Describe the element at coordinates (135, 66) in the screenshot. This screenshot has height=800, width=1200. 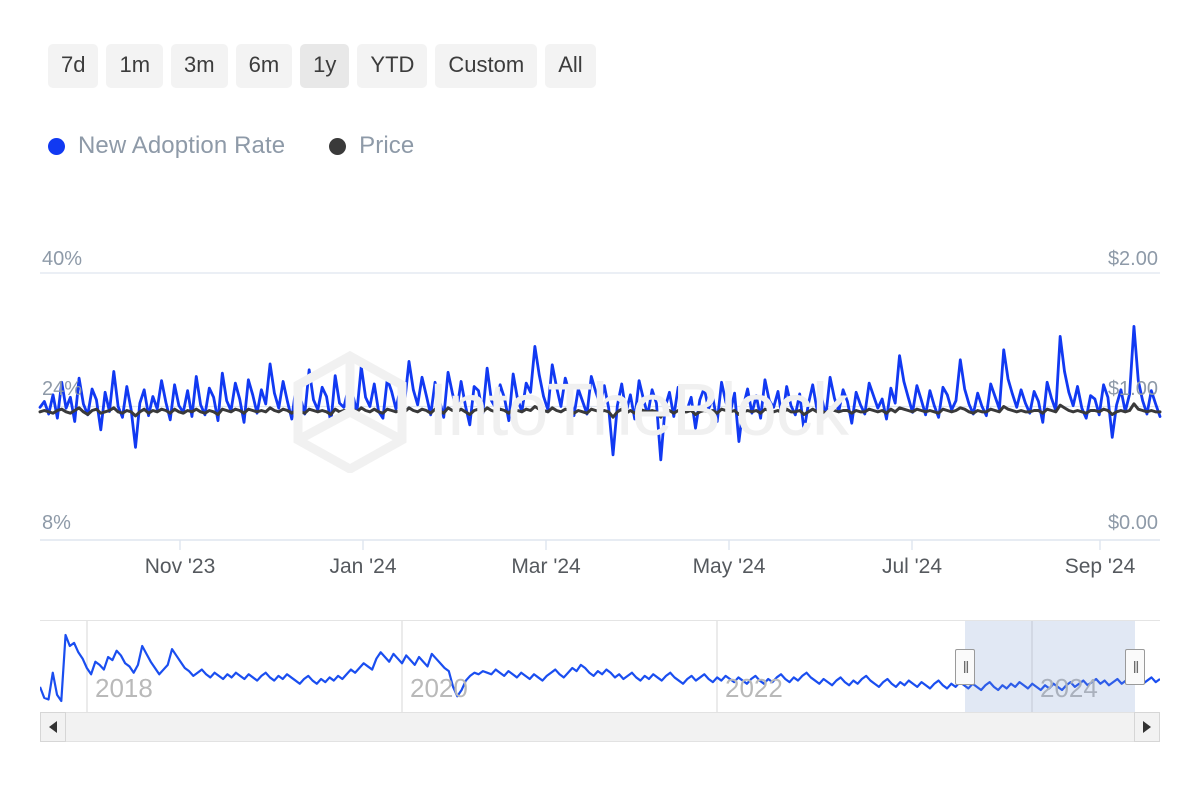
I see `range-button-1m: 1m` at that location.